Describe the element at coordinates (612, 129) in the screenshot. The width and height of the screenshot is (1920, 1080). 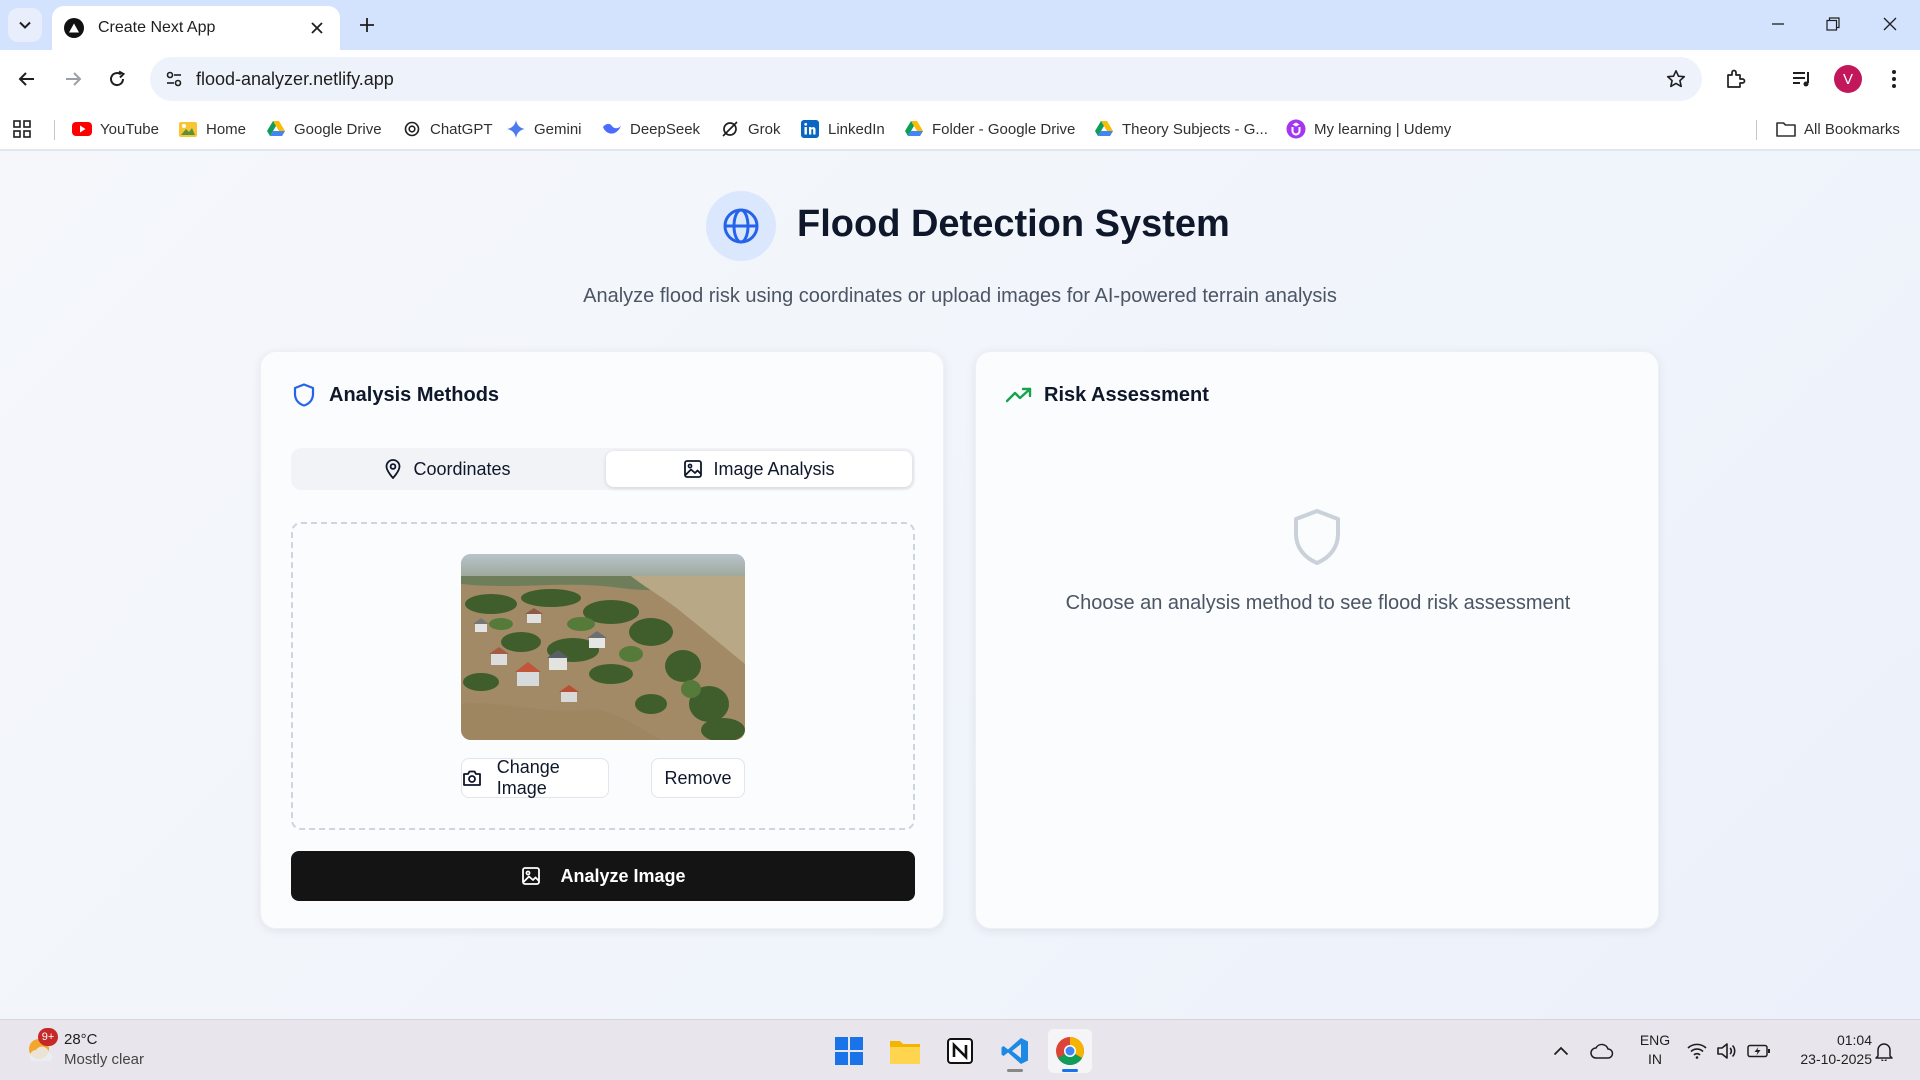
I see `deepseek-icon` at that location.